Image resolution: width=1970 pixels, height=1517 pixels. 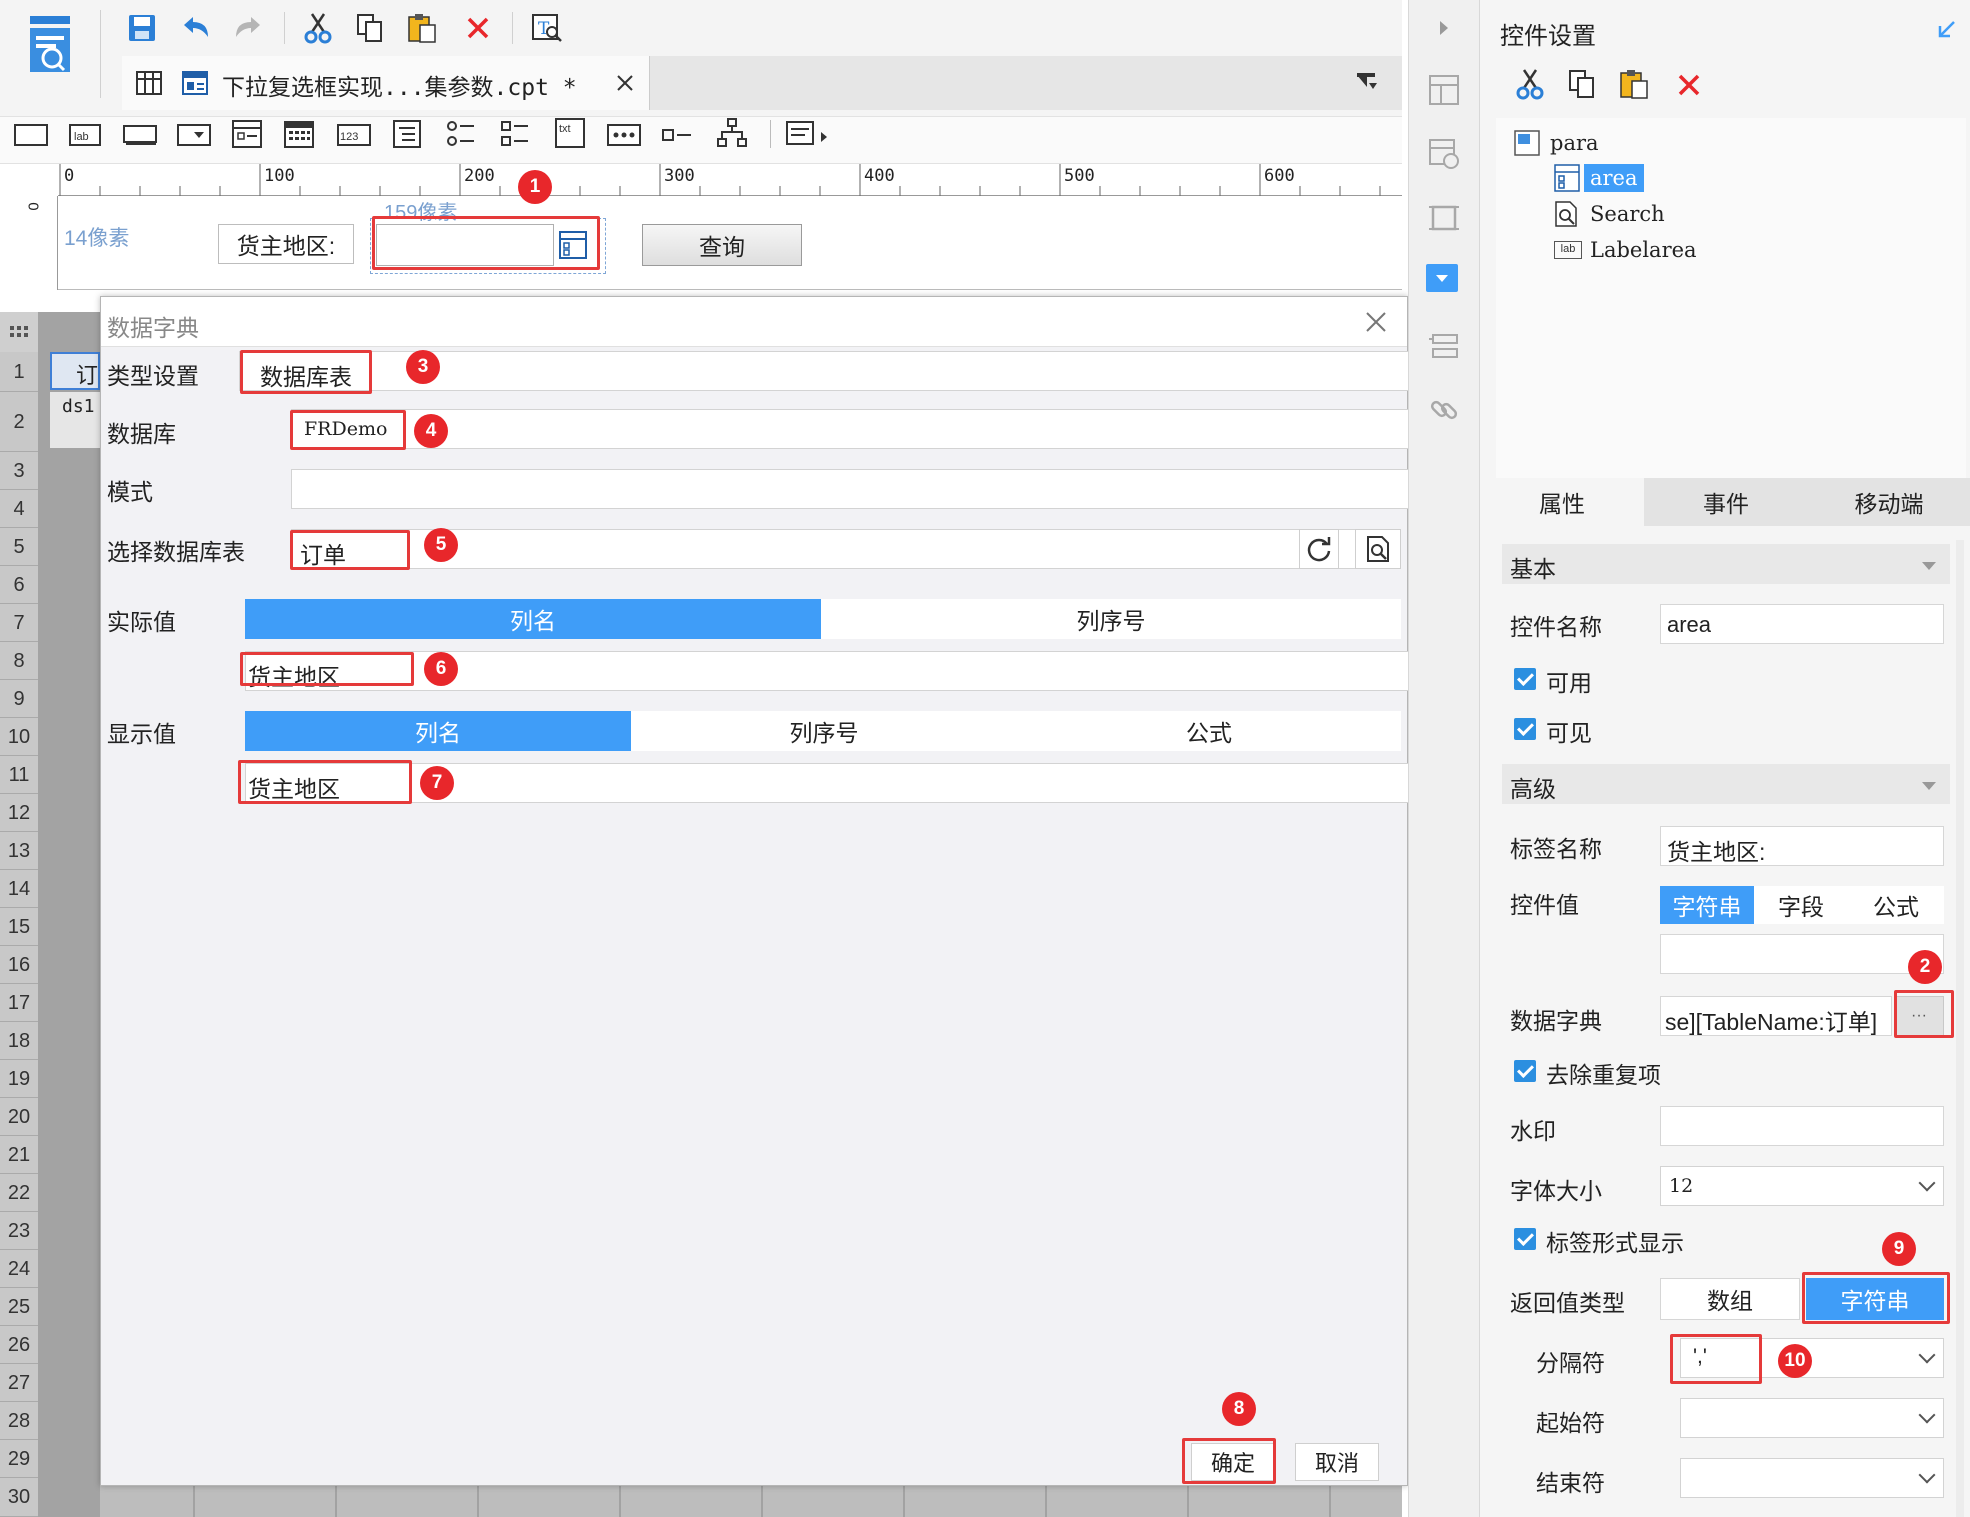 What do you see at coordinates (286, 244) in the screenshot?
I see `param-label: 货主地区:` at bounding box center [286, 244].